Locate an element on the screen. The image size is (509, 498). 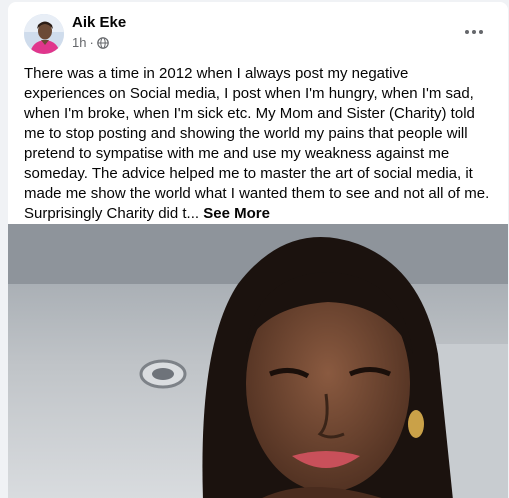
avatar-image is located at coordinates (44, 34).